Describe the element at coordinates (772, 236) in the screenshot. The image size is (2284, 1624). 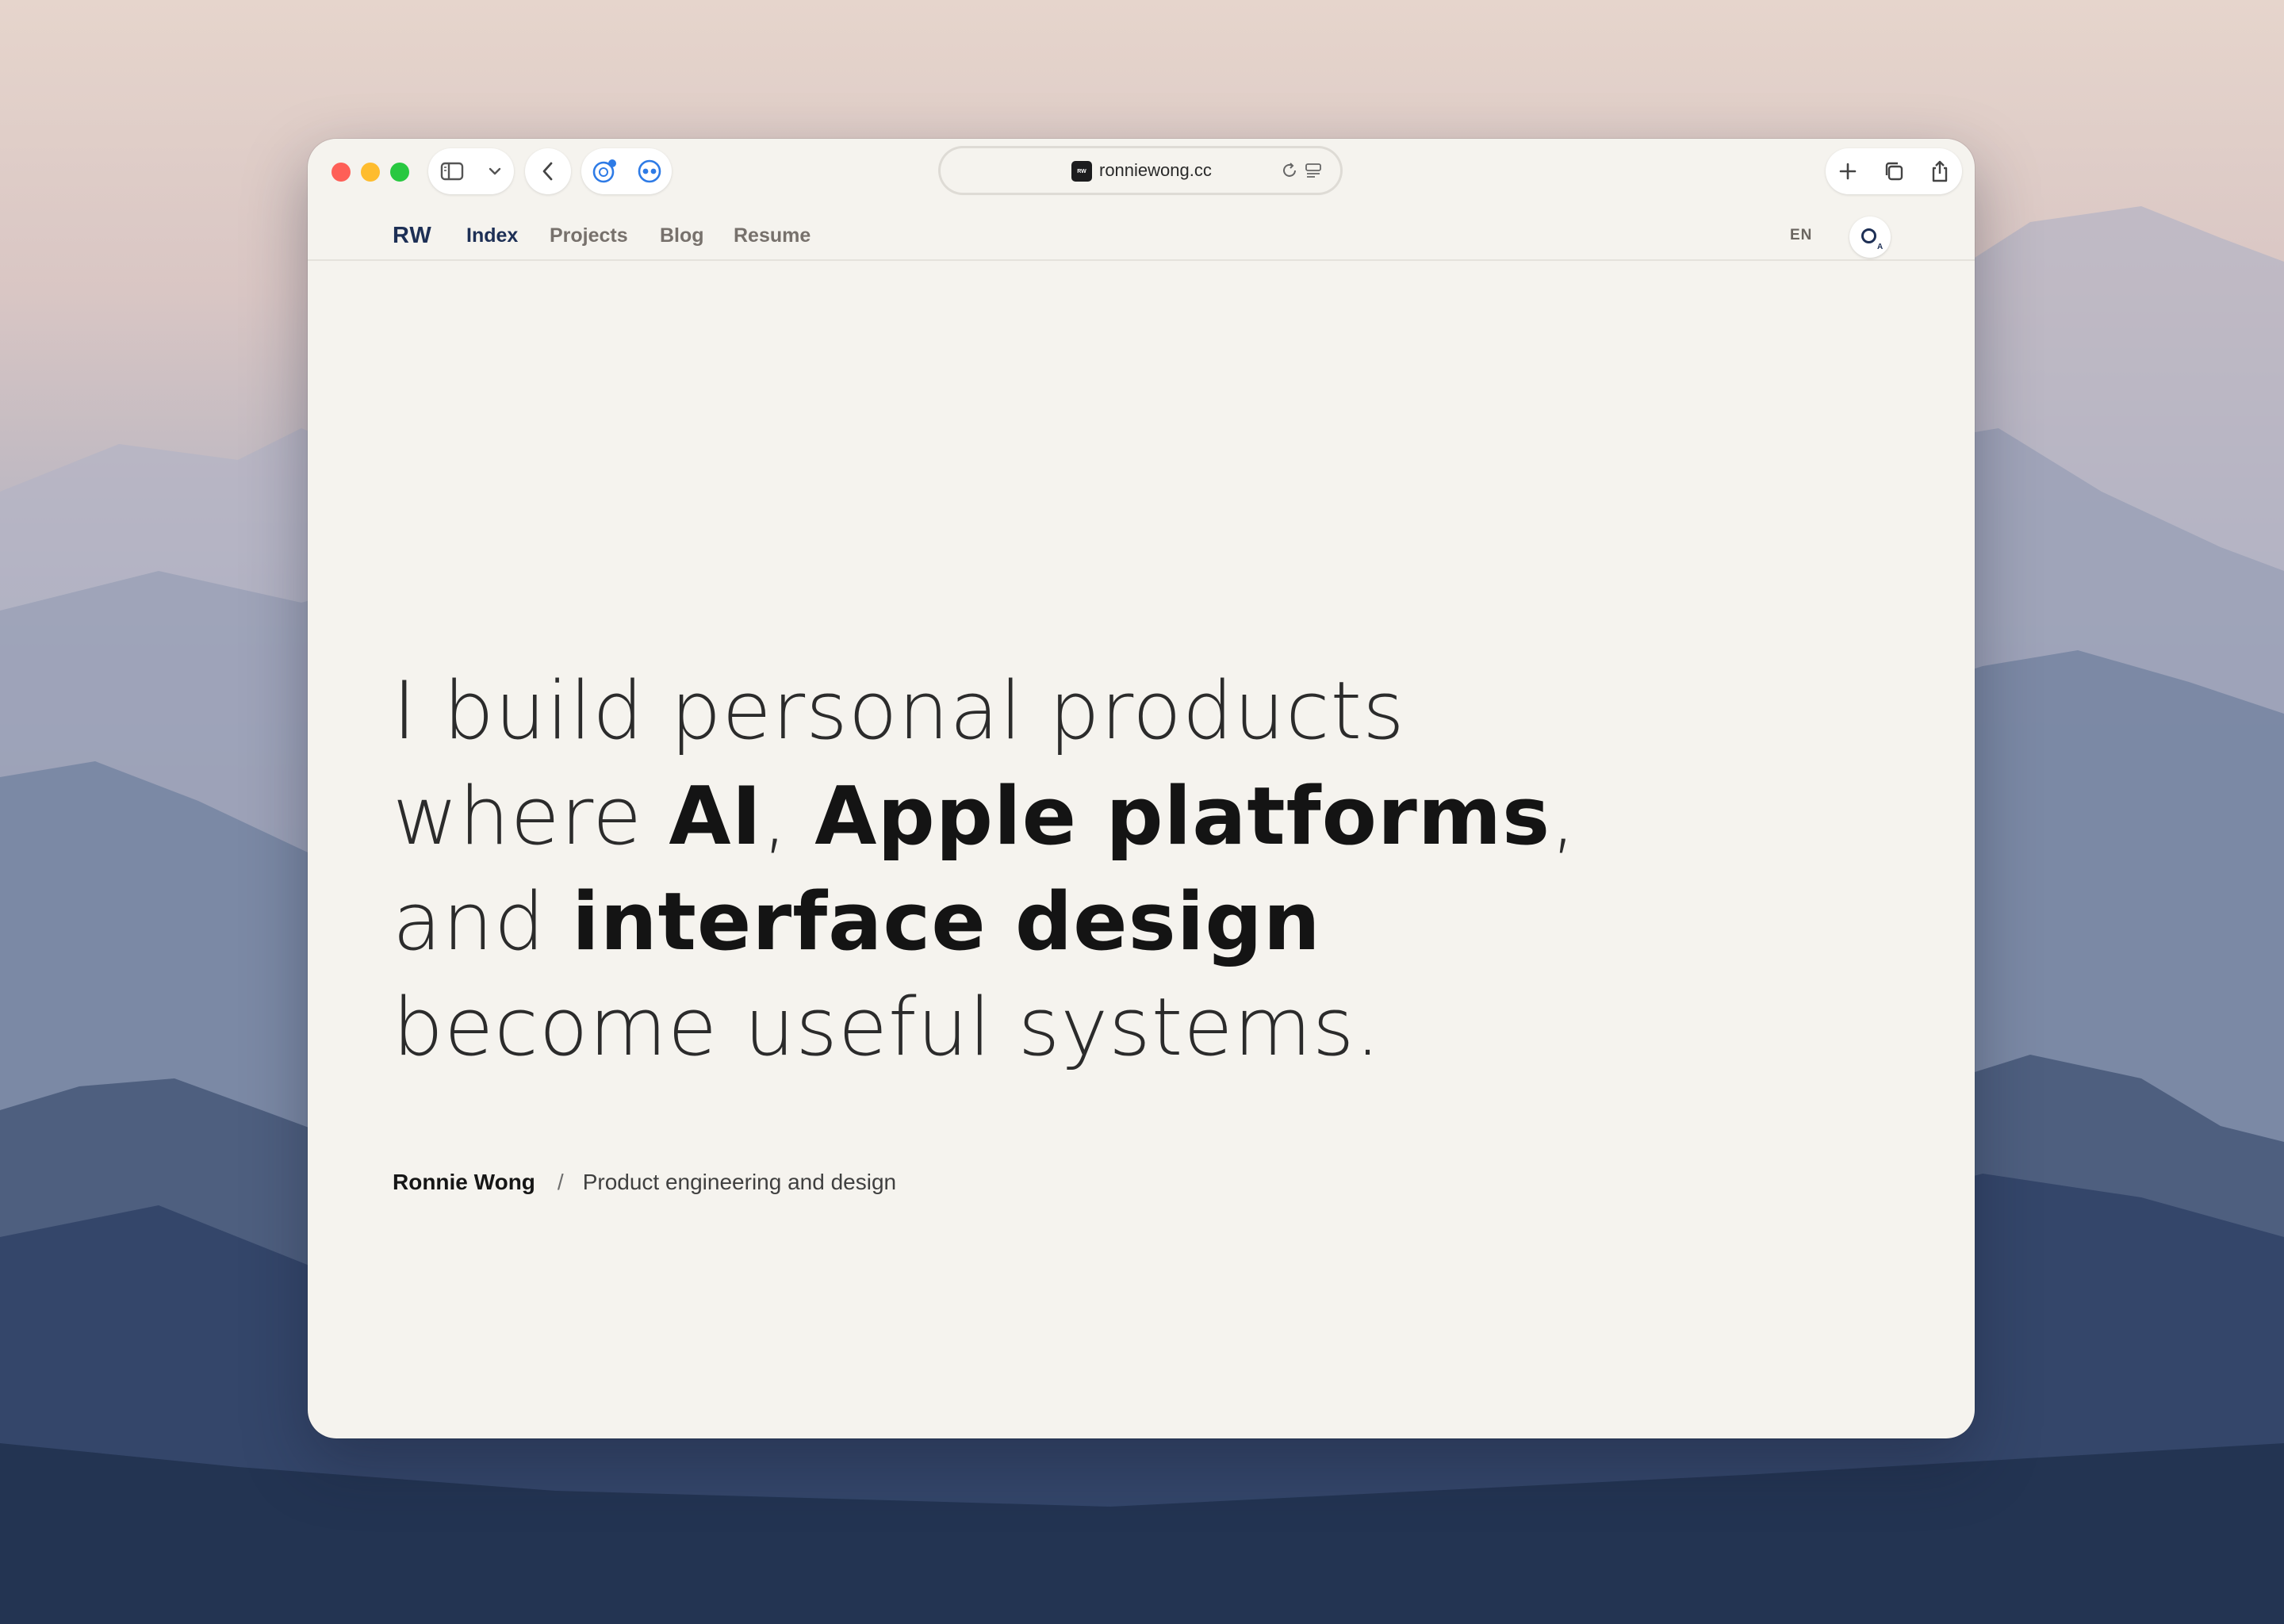
I see `nav-resume-link: Resume` at that location.